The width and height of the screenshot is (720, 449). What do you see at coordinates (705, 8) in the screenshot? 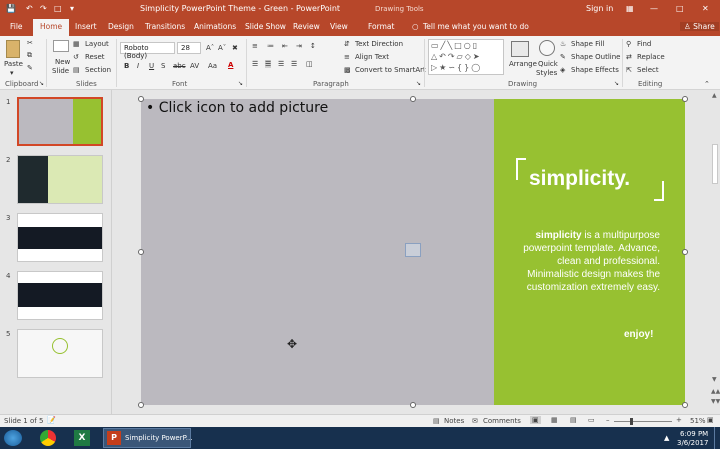
I see `close-icon: ✕` at bounding box center [705, 8].